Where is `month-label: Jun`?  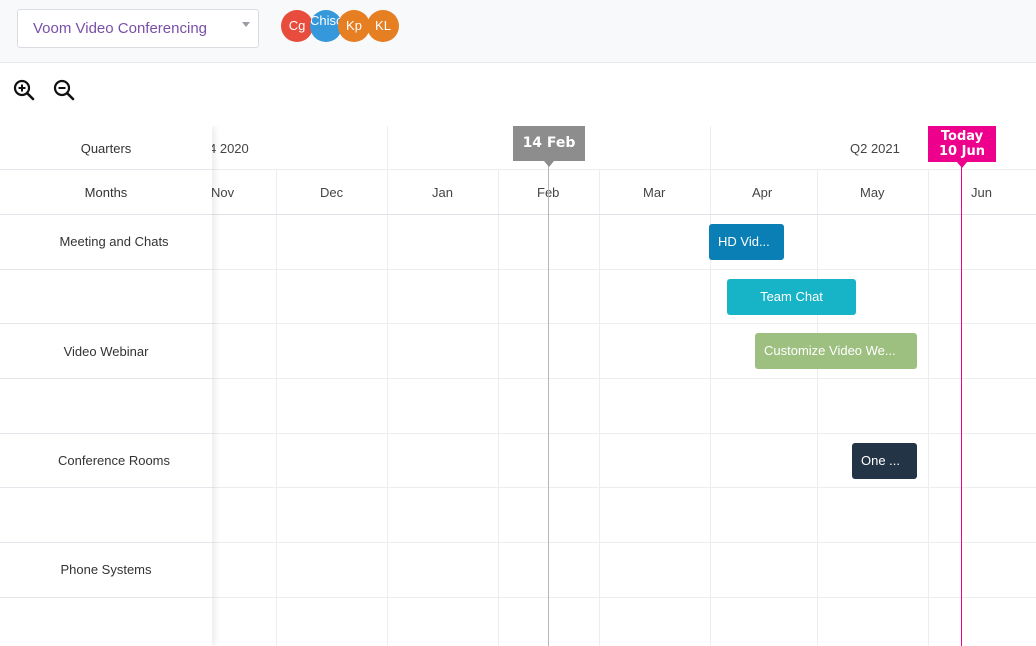
month-label: Jun is located at coordinates (981, 192).